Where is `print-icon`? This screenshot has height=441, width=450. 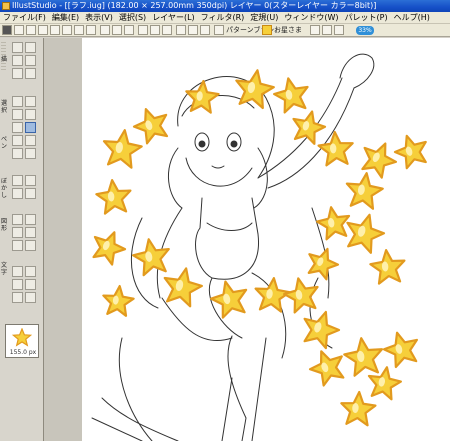
print-icon is located at coordinates (55, 30).